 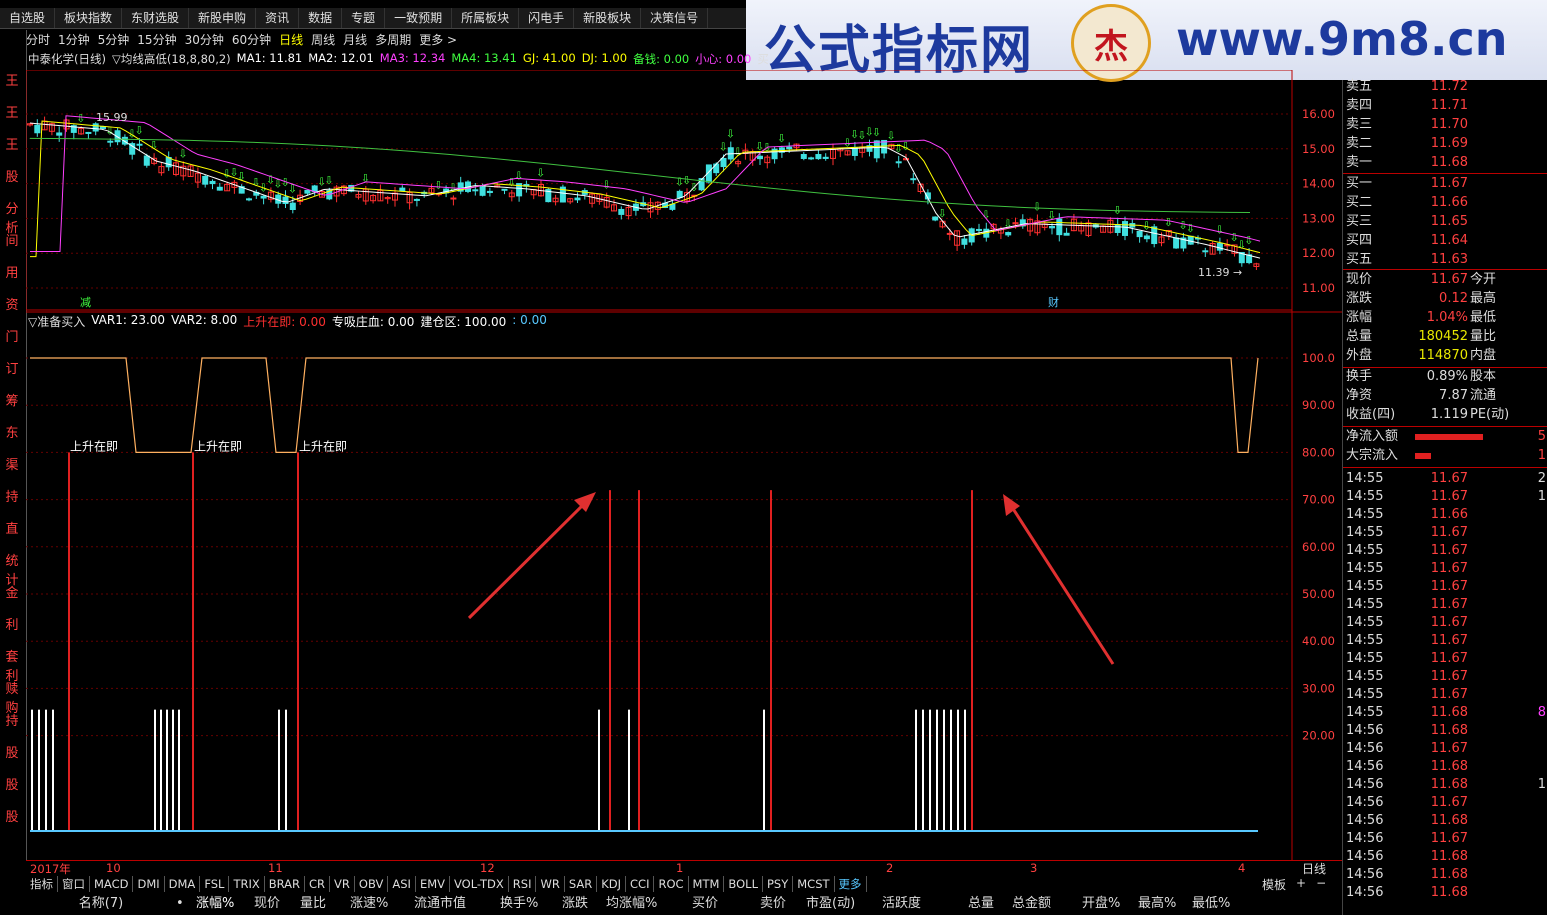 What do you see at coordinates (12, 623) in the screenshot?
I see `left-strip-item: 利` at bounding box center [12, 623].